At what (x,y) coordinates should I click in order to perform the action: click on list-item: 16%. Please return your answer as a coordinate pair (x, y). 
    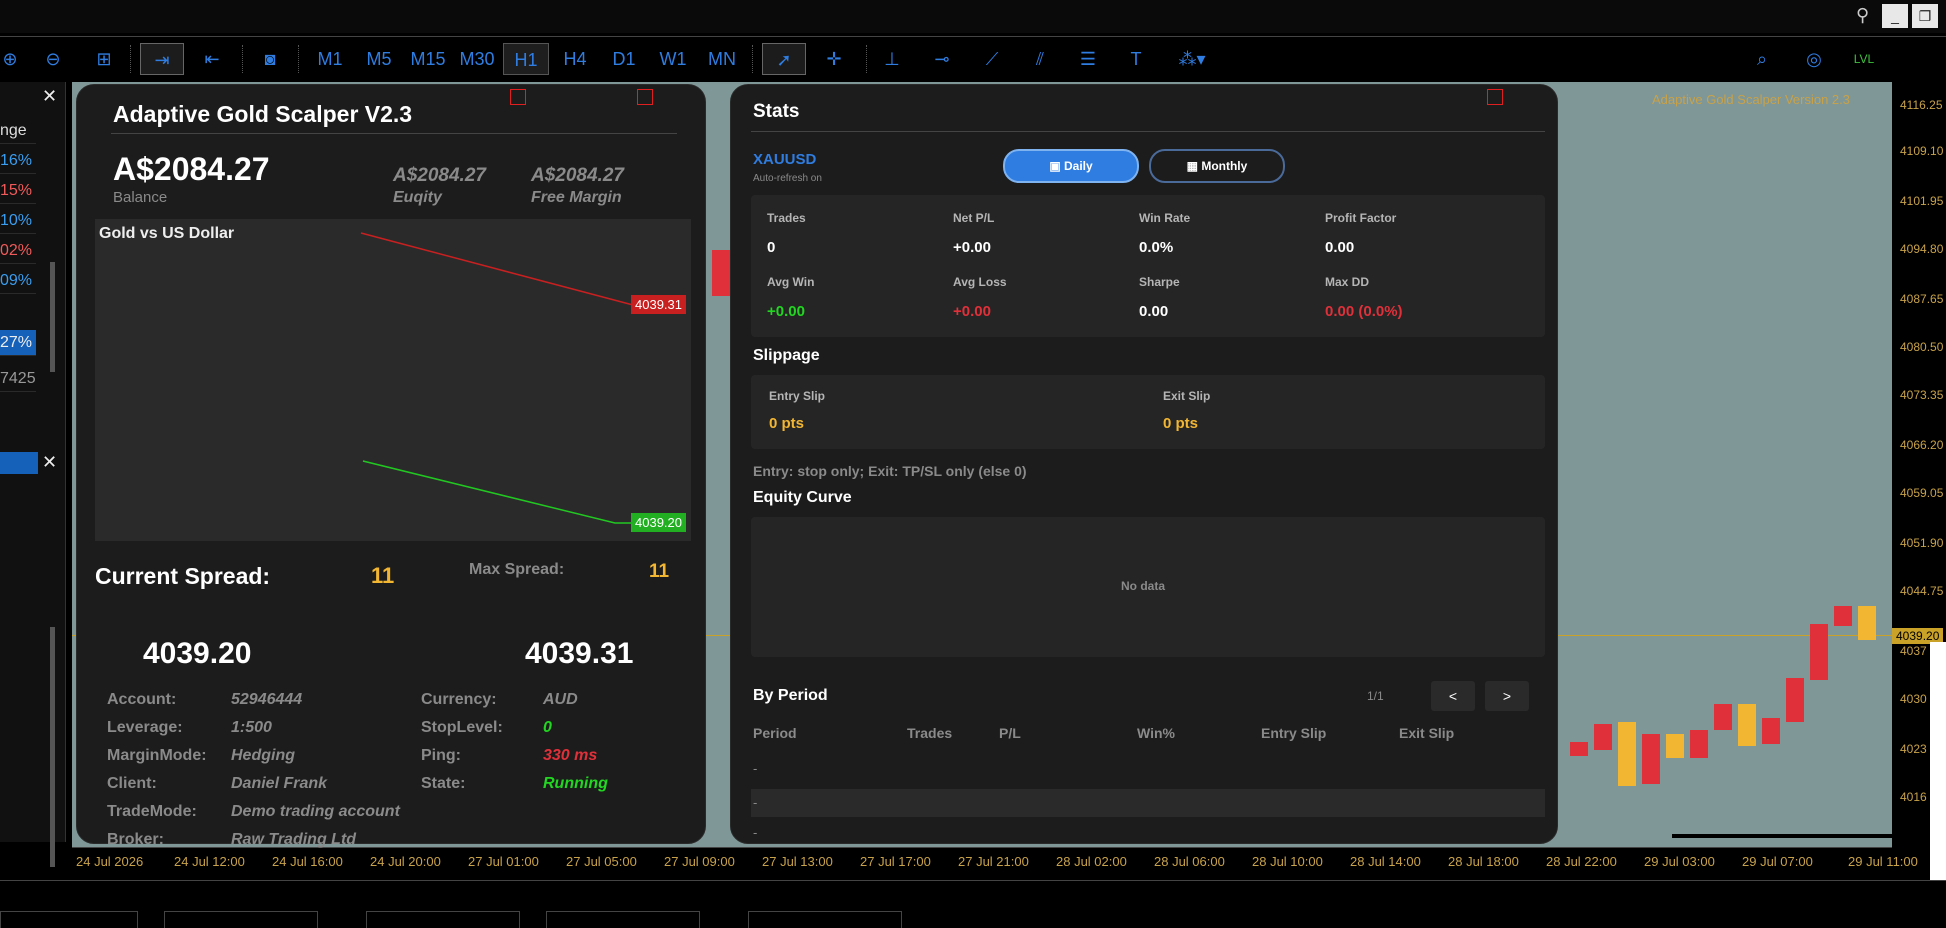
    Looking at the image, I should click on (18, 161).